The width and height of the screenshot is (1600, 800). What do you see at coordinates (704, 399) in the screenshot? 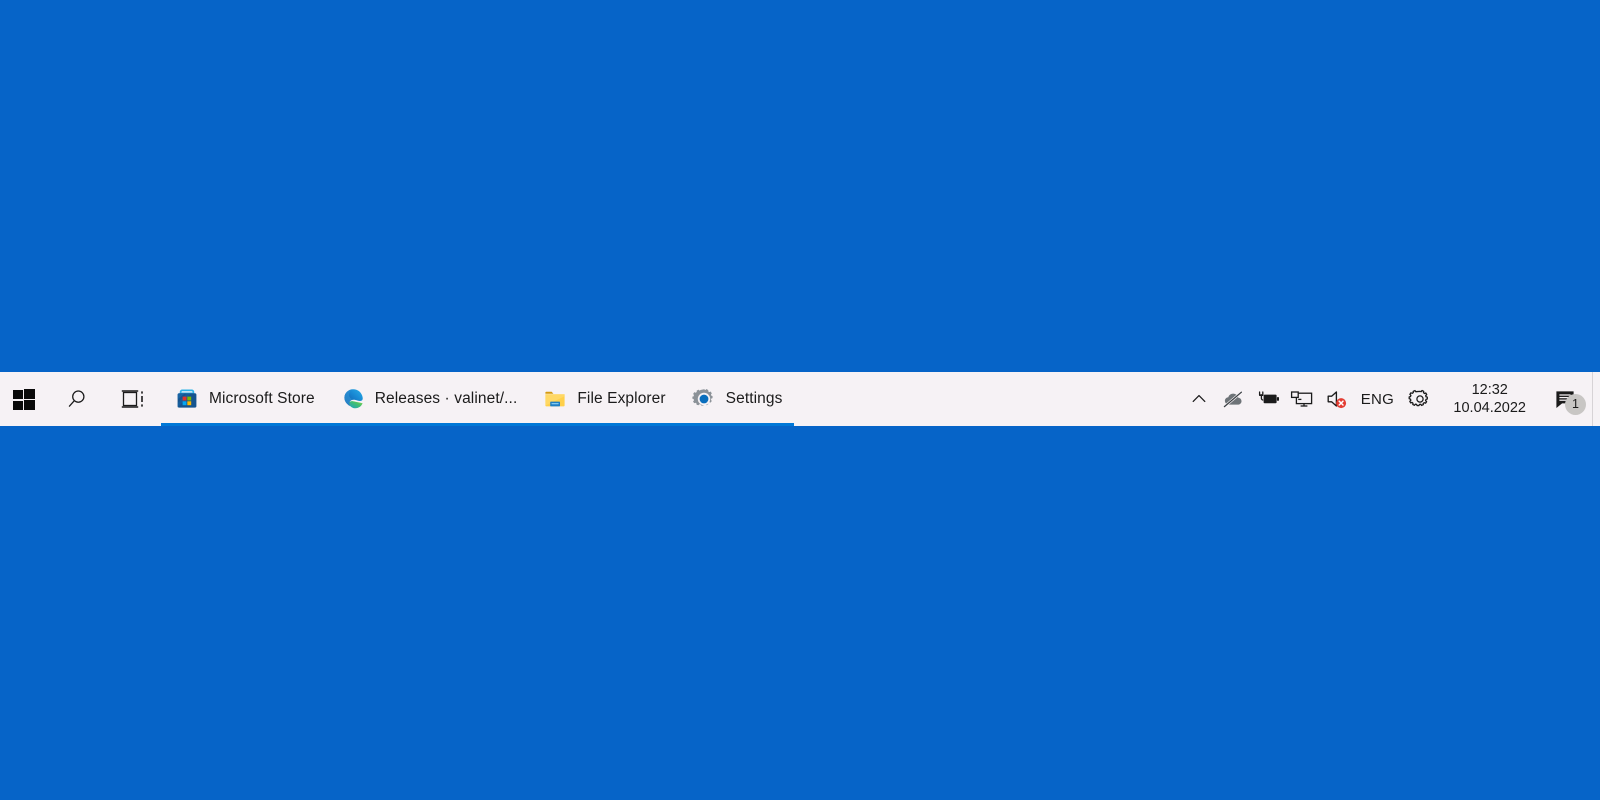
I see `settings-gear-icon` at bounding box center [704, 399].